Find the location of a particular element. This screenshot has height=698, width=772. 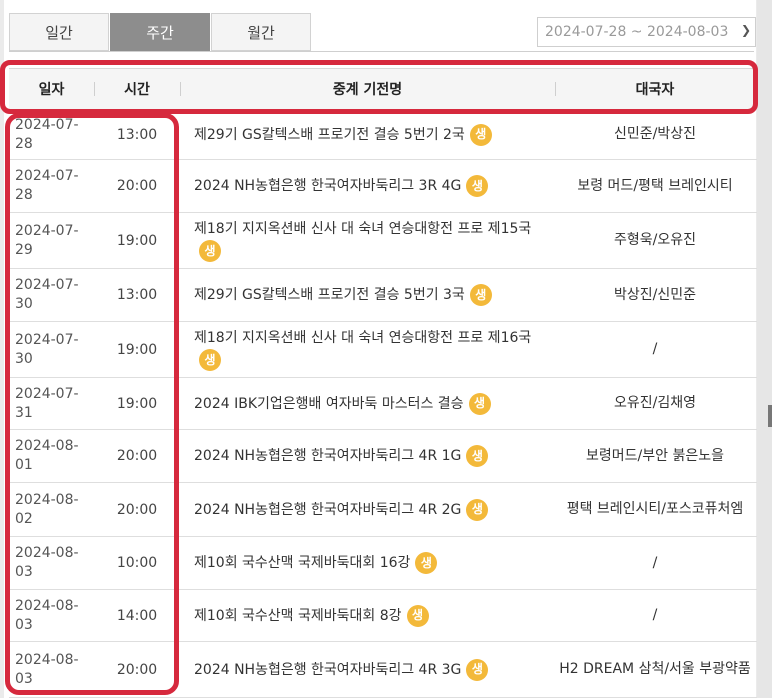

row-players: 보령 머드/평택 브레인시티 is located at coordinates (655, 185).